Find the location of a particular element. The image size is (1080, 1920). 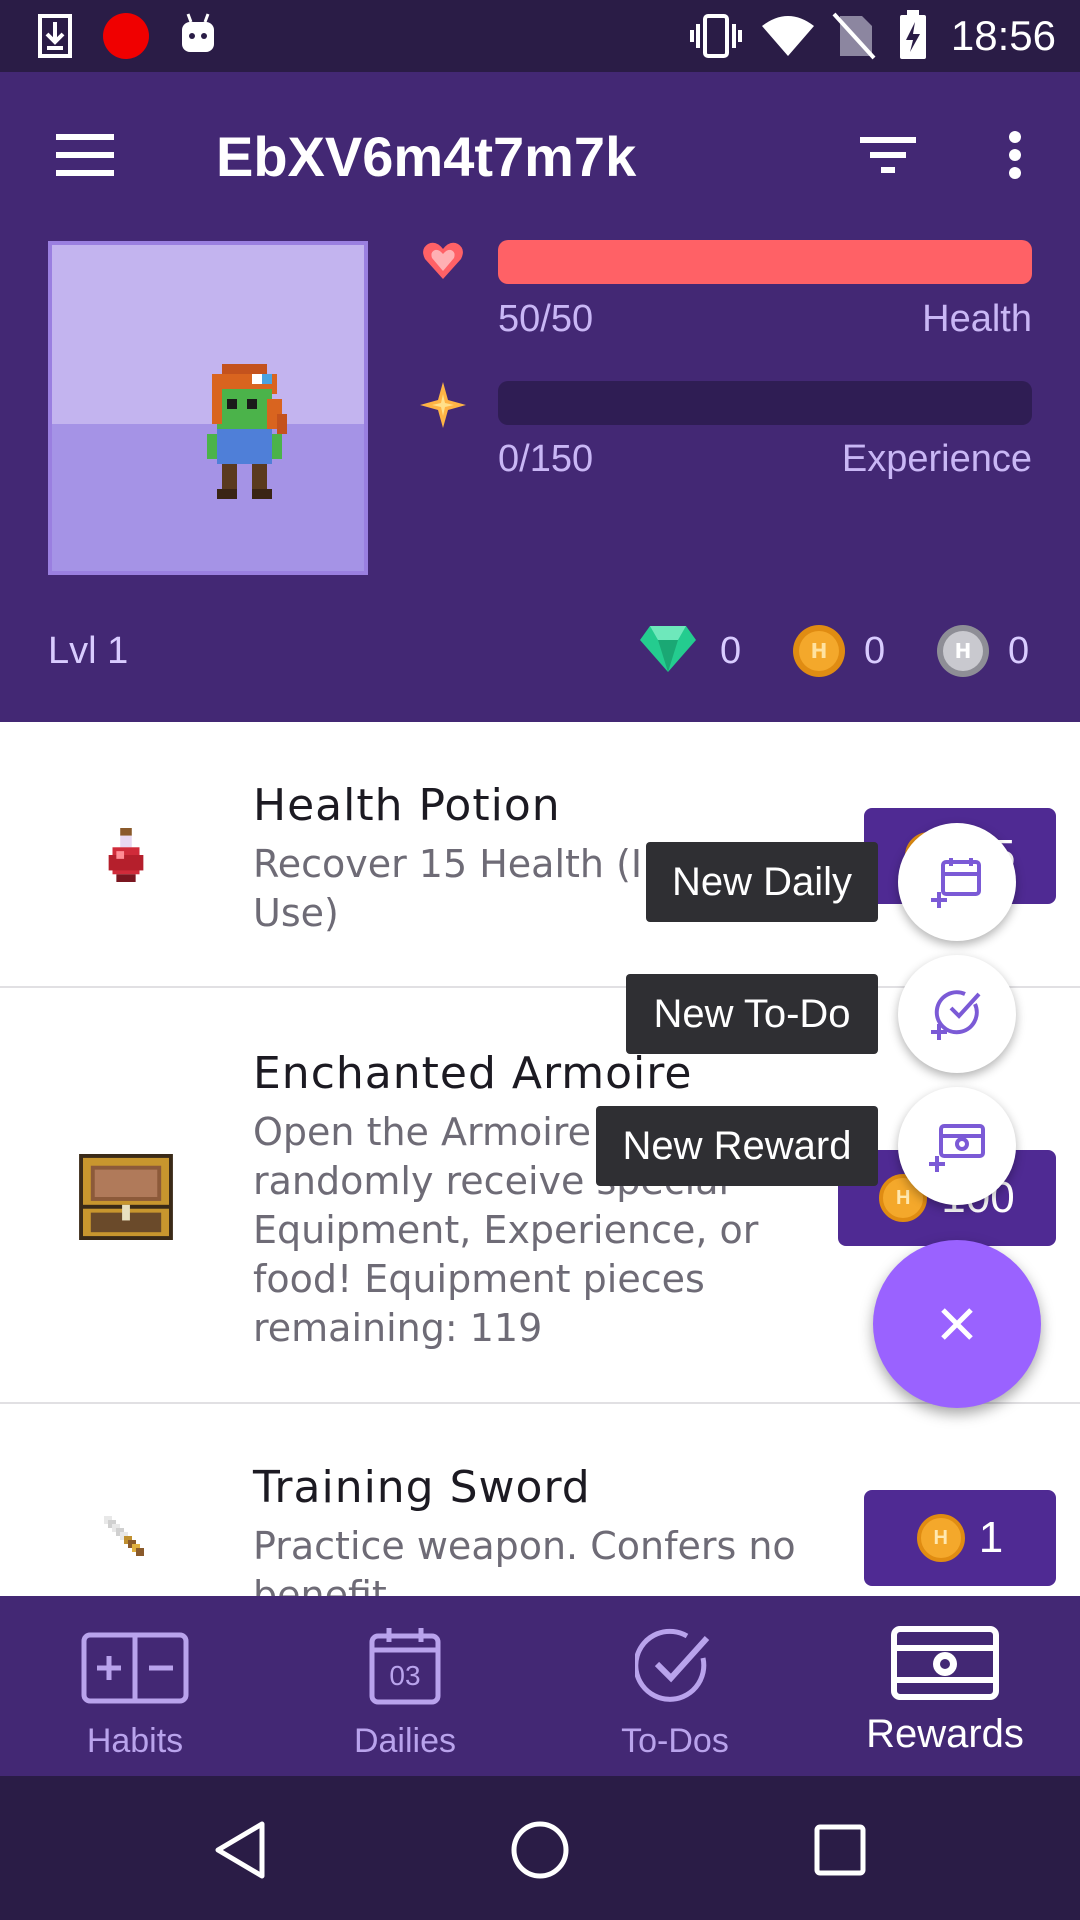

reward-title: Training Sword is located at coordinates (422, 1487).